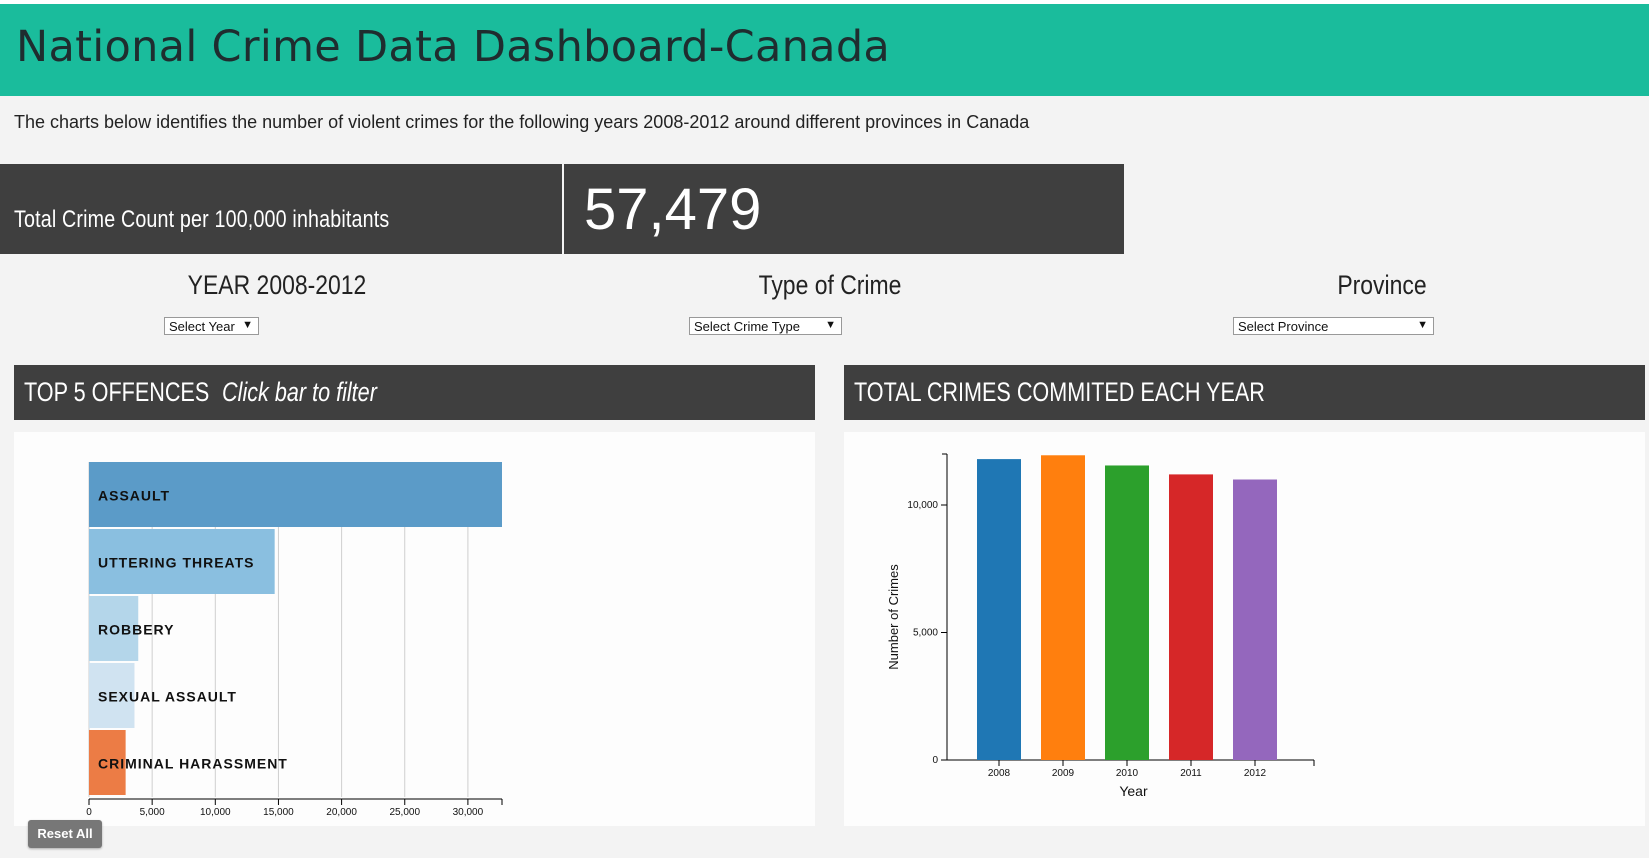 The image size is (1649, 858). Describe the element at coordinates (404, 812) in the screenshot. I see `x-tick-label: 25,000` at that location.